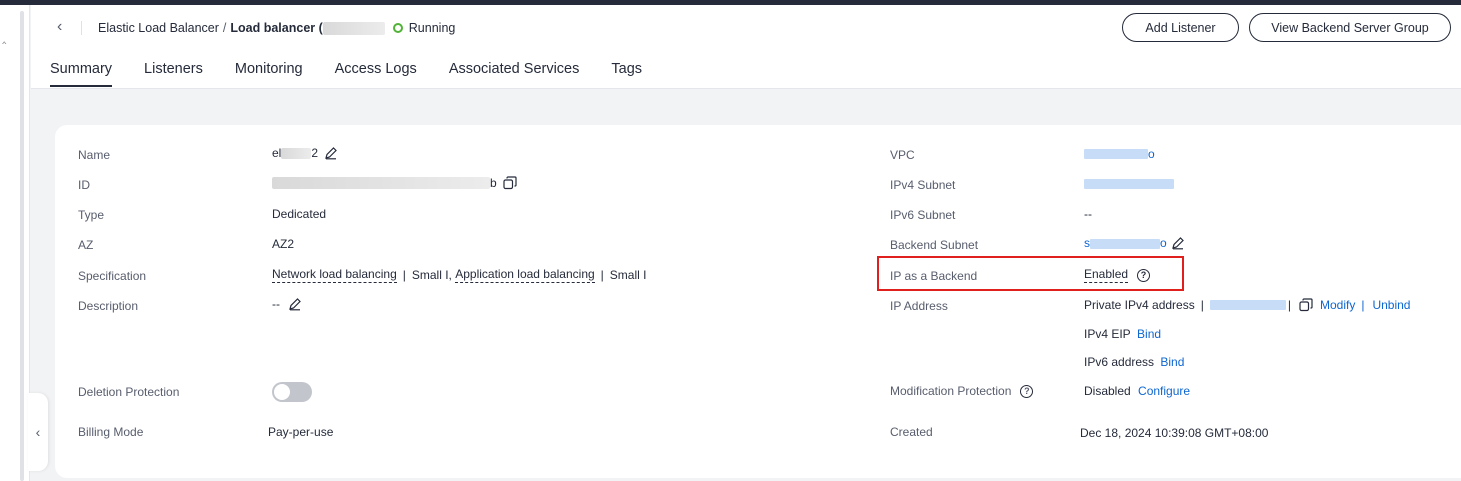  What do you see at coordinates (282, 392) in the screenshot?
I see `toggle-knob` at bounding box center [282, 392].